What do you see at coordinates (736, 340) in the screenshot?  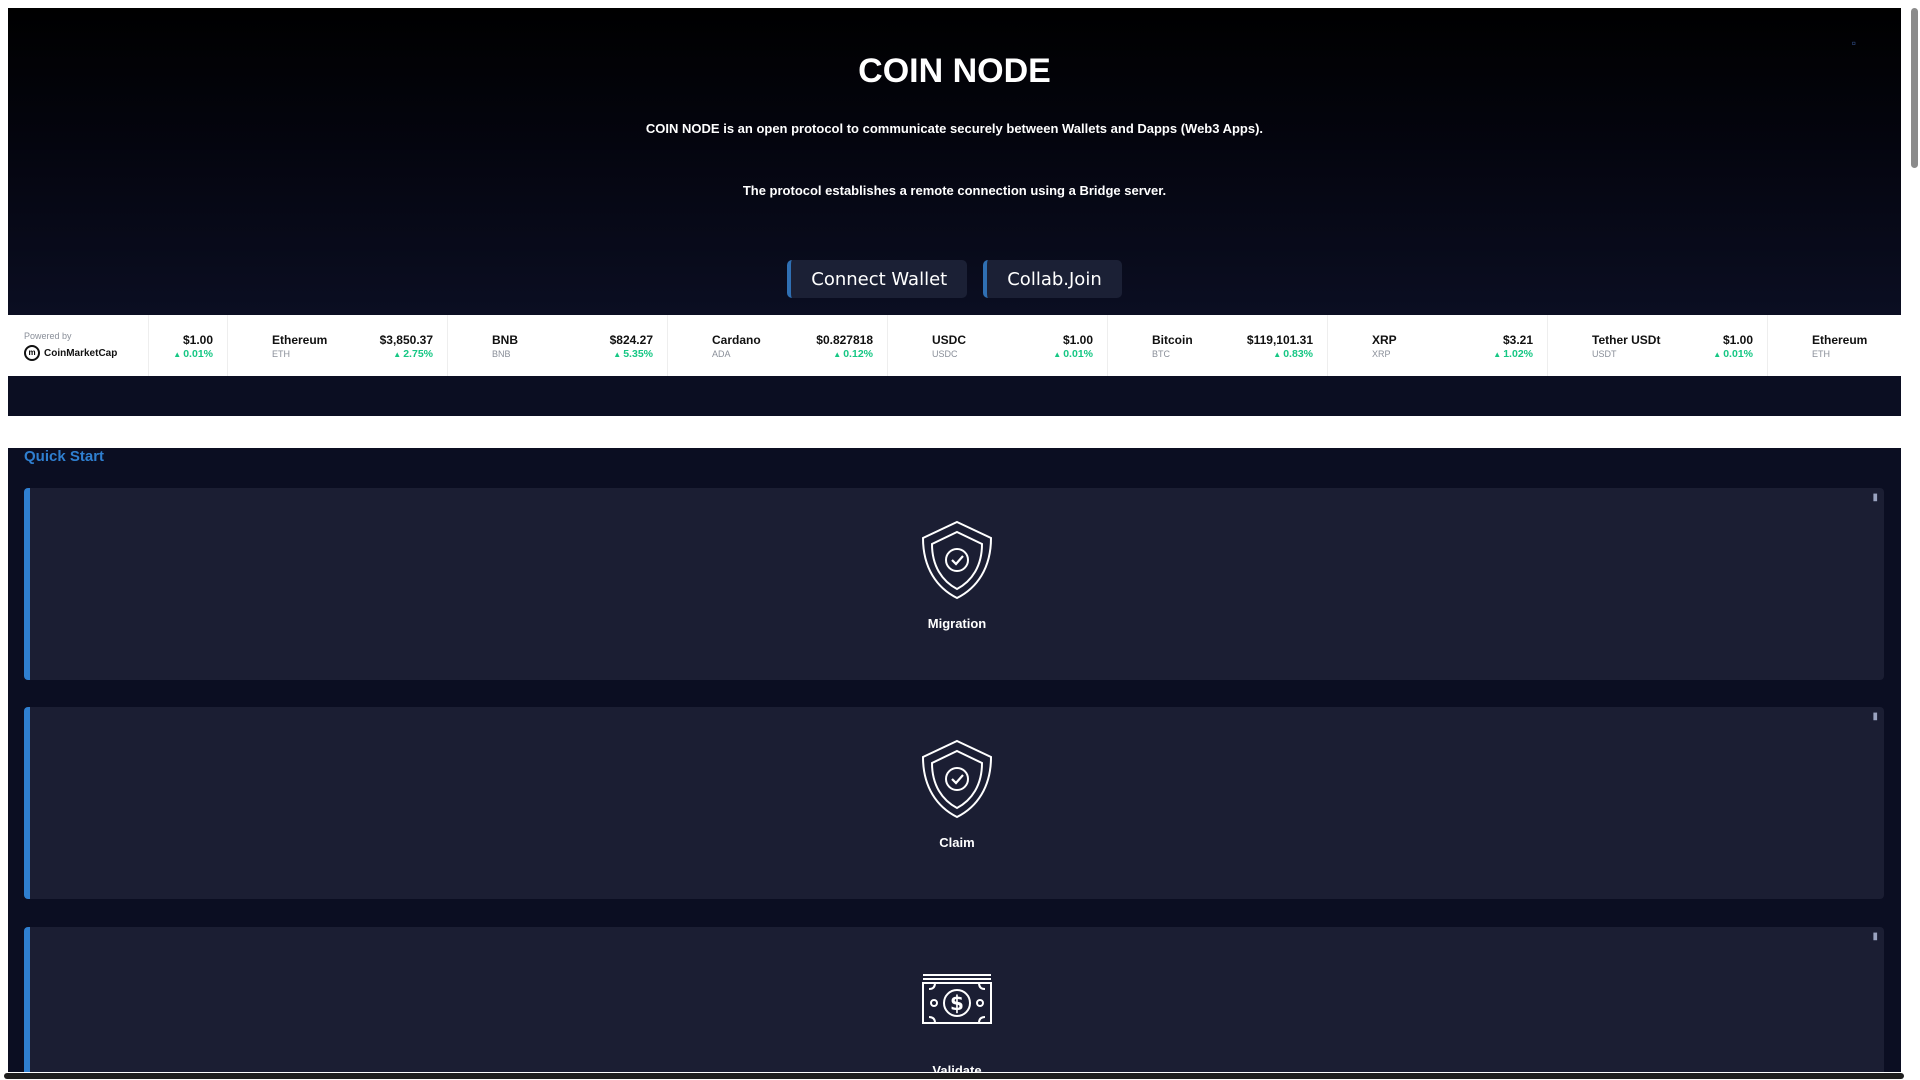 I see `coin-name: Cardano` at bounding box center [736, 340].